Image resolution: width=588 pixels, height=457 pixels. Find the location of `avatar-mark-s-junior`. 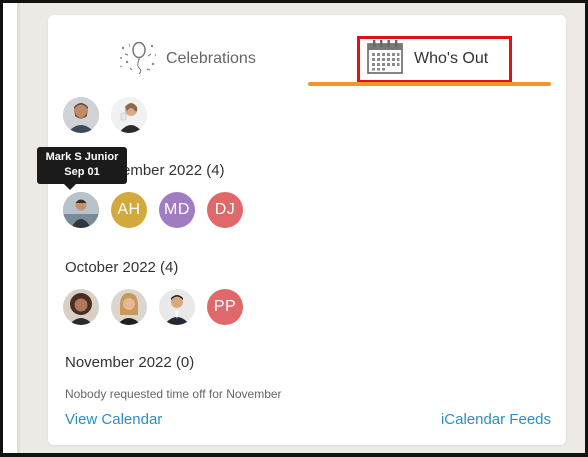

avatar-mark-s-junior is located at coordinates (81, 210).